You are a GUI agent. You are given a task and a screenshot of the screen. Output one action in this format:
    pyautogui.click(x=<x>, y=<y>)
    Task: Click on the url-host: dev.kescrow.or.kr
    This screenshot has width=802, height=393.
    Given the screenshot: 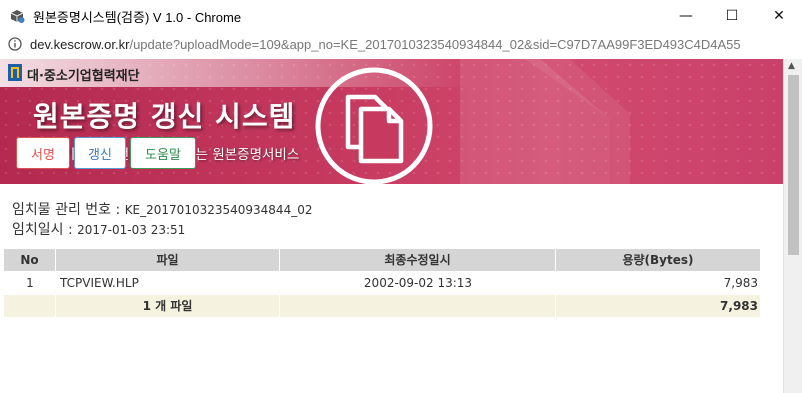 What is the action you would take?
    pyautogui.click(x=80, y=44)
    